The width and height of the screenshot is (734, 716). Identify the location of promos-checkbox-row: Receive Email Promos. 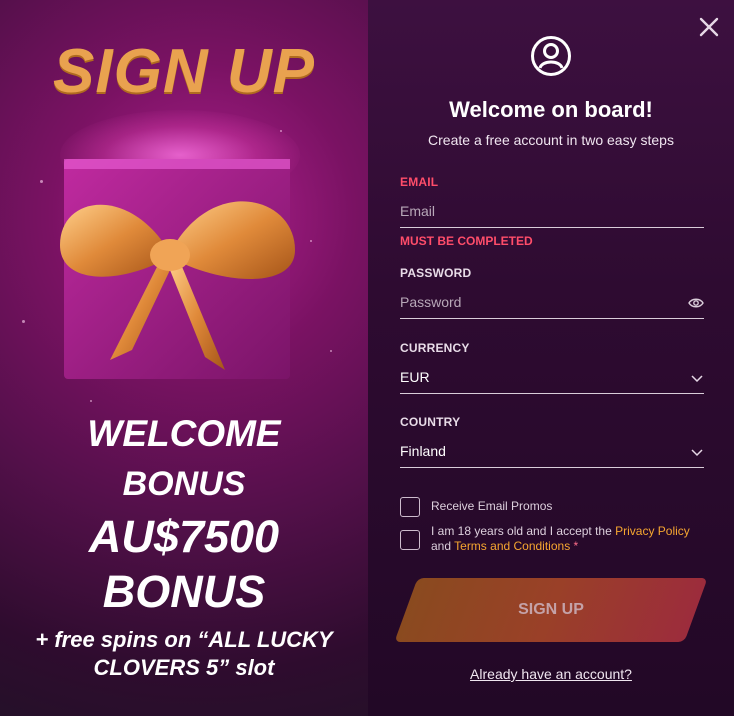
(555, 507).